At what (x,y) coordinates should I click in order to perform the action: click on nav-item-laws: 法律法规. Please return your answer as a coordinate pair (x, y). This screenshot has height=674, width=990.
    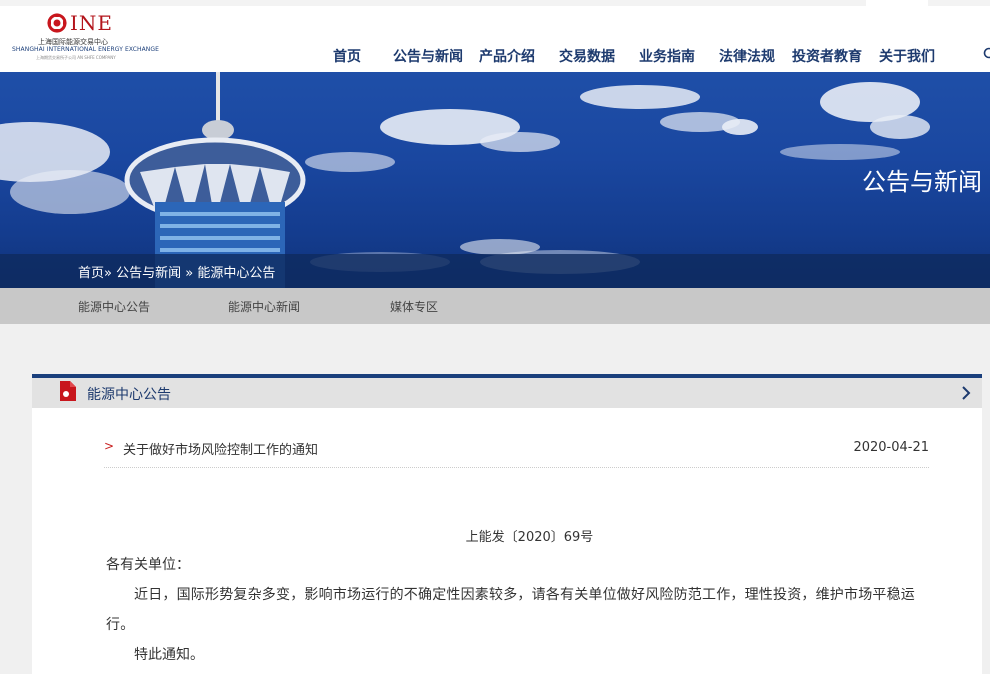
    Looking at the image, I should click on (747, 56).